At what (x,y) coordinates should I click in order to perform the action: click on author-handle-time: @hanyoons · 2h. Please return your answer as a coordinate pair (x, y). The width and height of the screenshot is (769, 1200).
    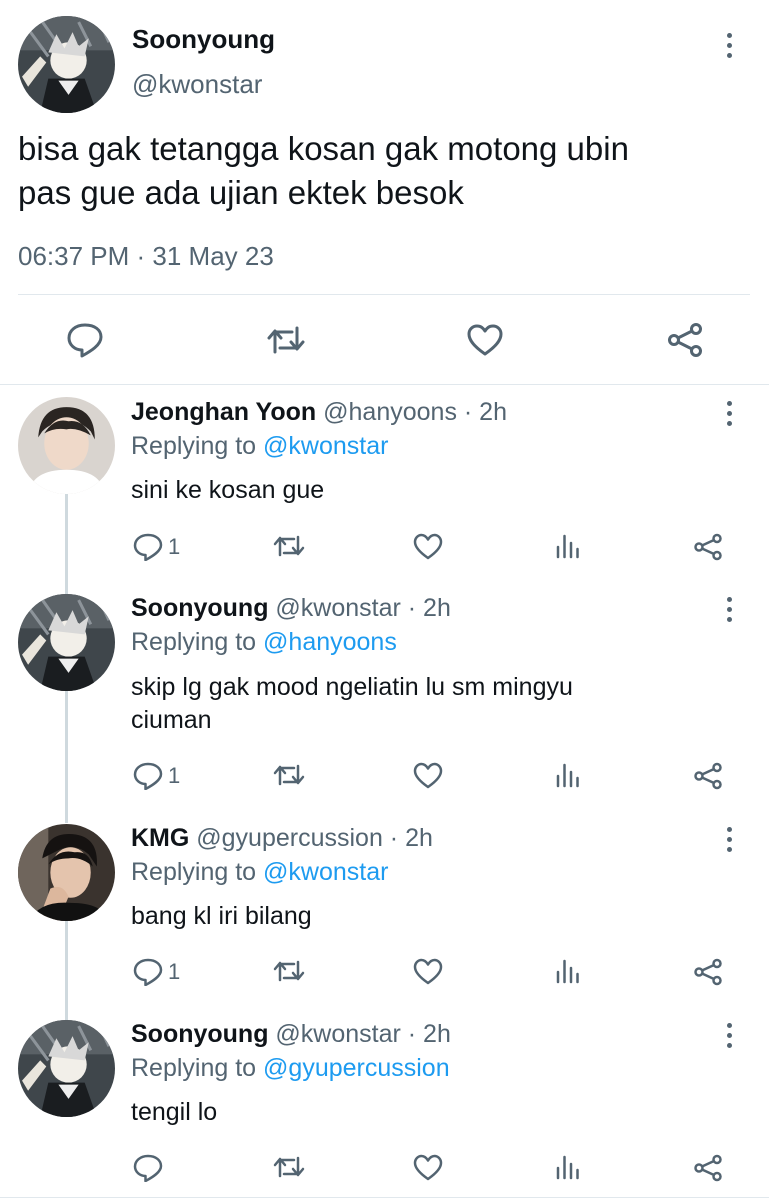
    Looking at the image, I should click on (411, 412).